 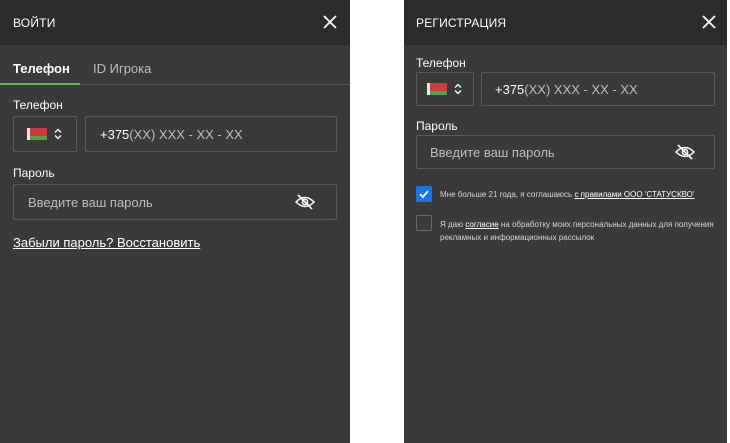 What do you see at coordinates (565, 152) in the screenshot?
I see `register-password-input: Введите ваш пароль` at bounding box center [565, 152].